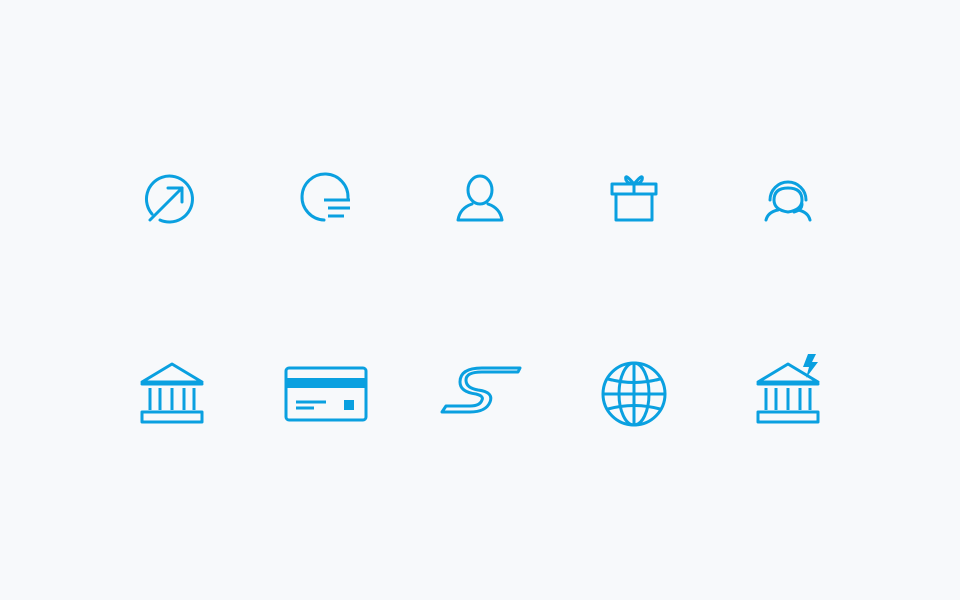 The image size is (960, 600). I want to click on user-icon, so click(480, 200).